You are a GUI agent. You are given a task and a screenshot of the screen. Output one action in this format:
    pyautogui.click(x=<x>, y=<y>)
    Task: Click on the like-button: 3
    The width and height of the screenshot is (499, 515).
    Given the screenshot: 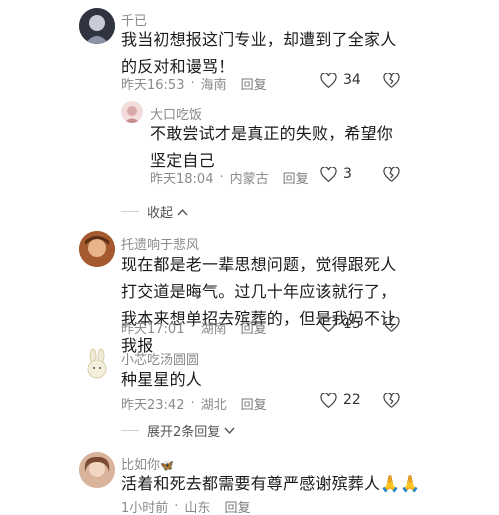 What is the action you would take?
    pyautogui.click(x=336, y=174)
    